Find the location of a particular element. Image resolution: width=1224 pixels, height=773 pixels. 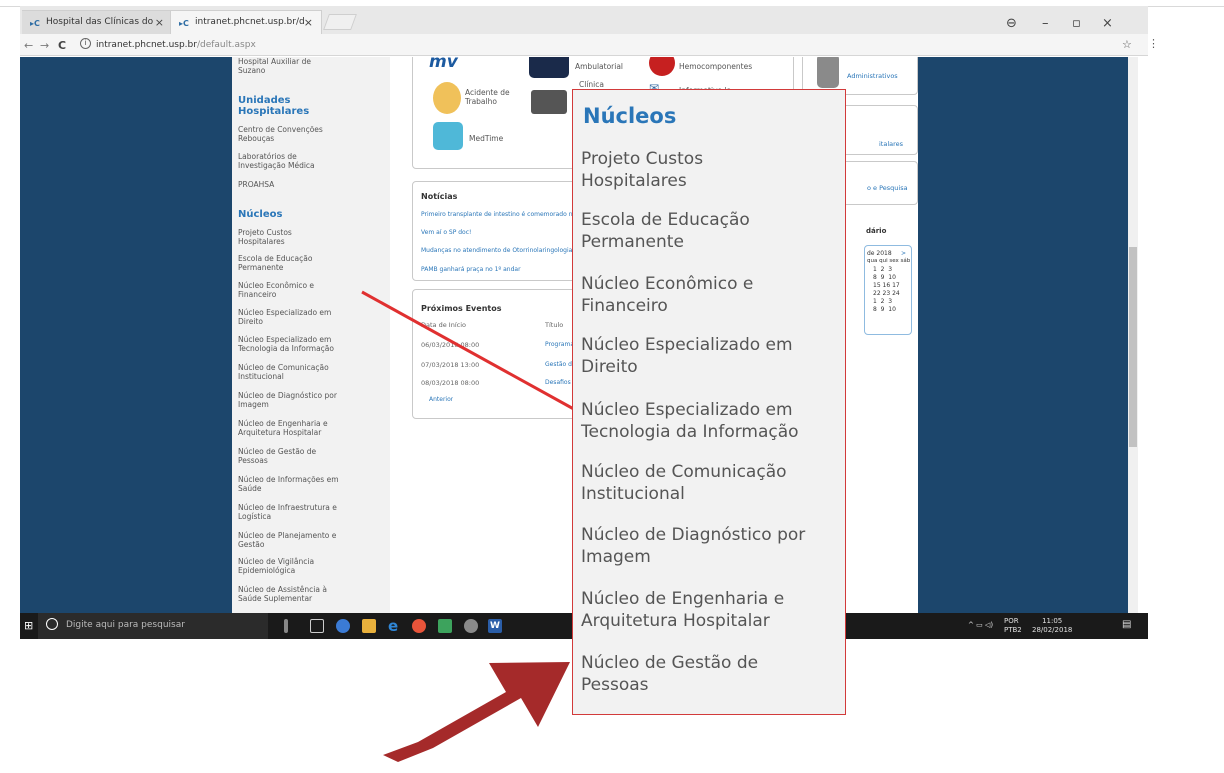

popup-menu-item: Núcleo Econômico e Financeiro is located at coordinates (712, 295).